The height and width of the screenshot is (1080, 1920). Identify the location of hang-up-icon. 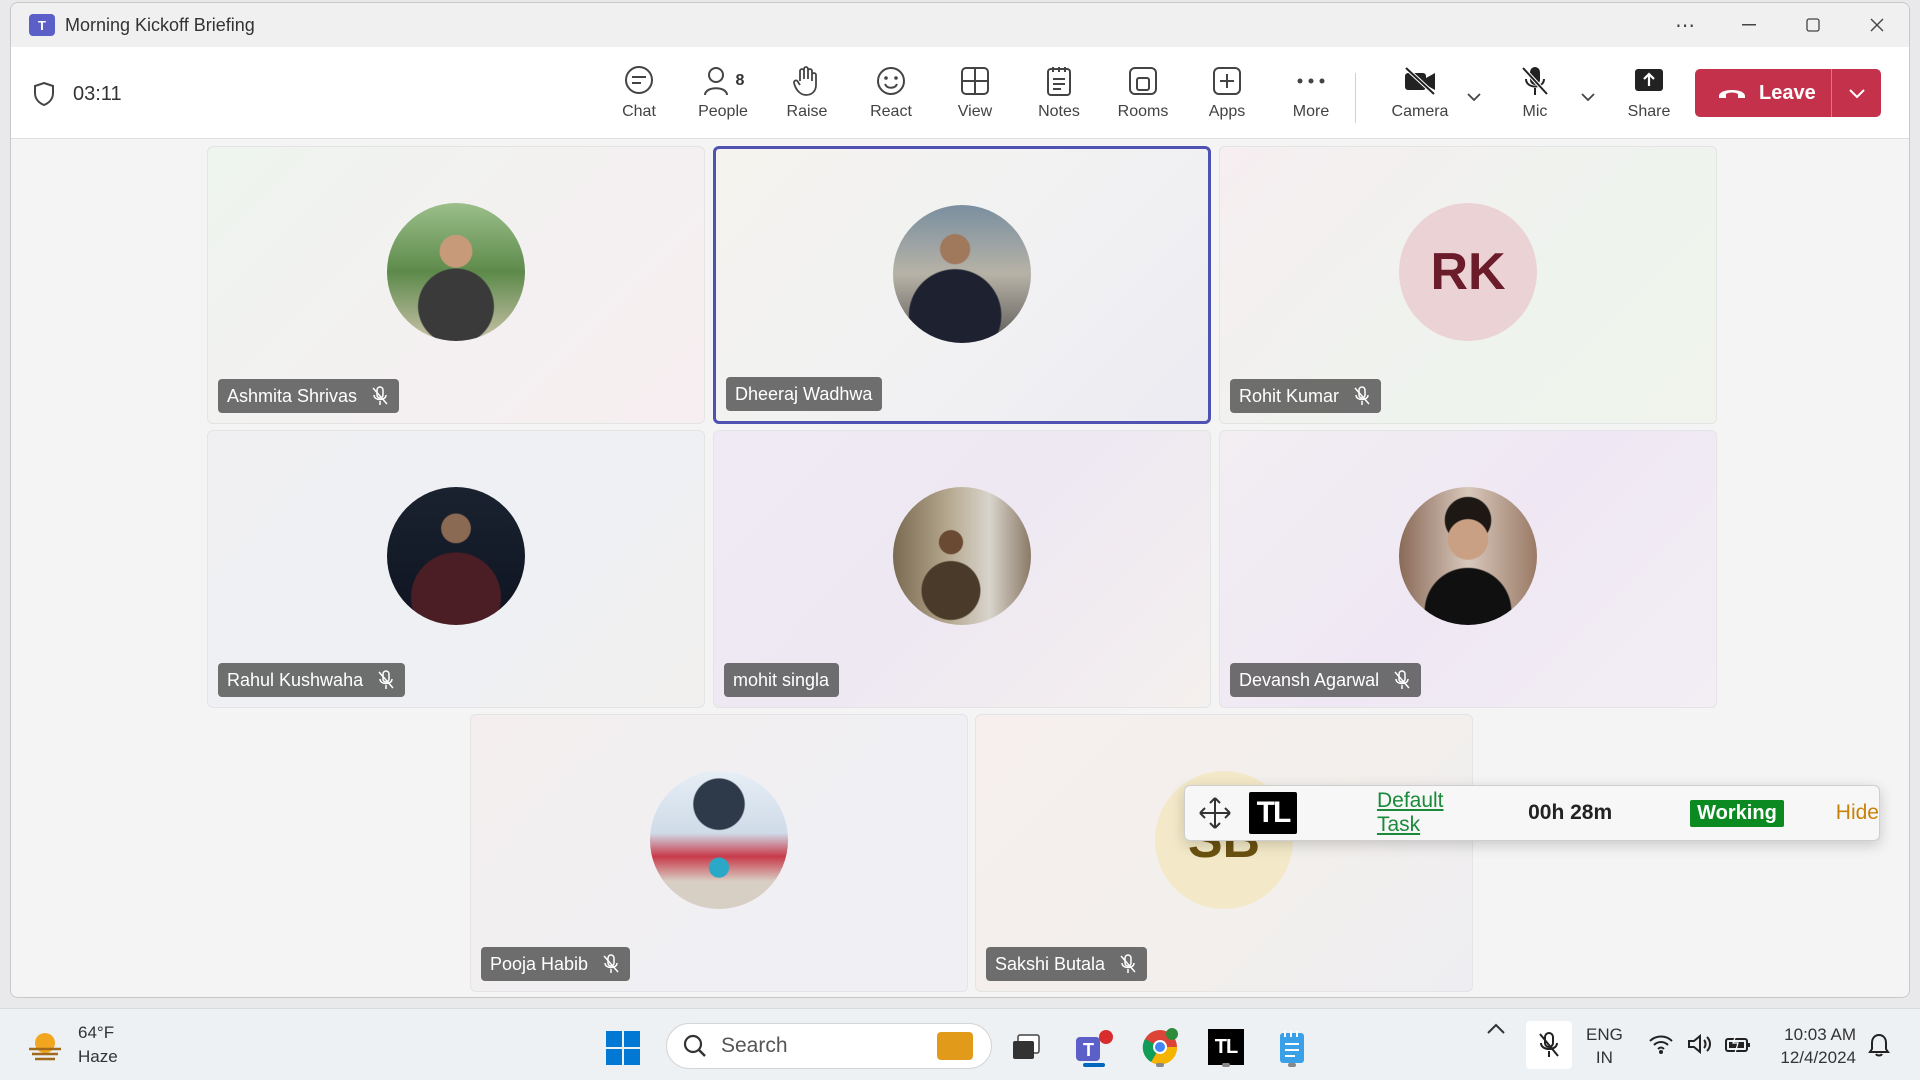
(1732, 94).